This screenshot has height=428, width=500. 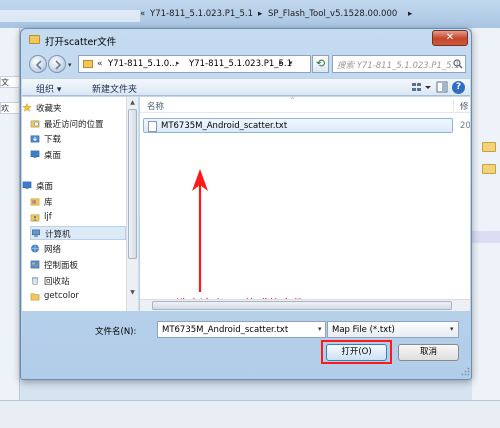 What do you see at coordinates (410, 14) in the screenshot?
I see `background-path-arrow-2: ▸` at bounding box center [410, 14].